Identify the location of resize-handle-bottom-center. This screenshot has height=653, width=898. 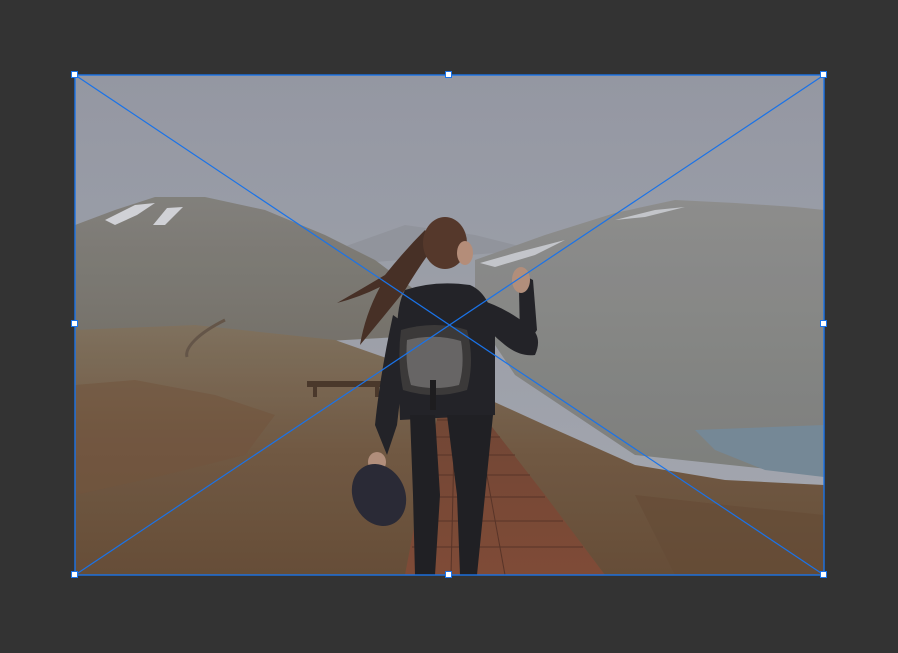
(448, 574).